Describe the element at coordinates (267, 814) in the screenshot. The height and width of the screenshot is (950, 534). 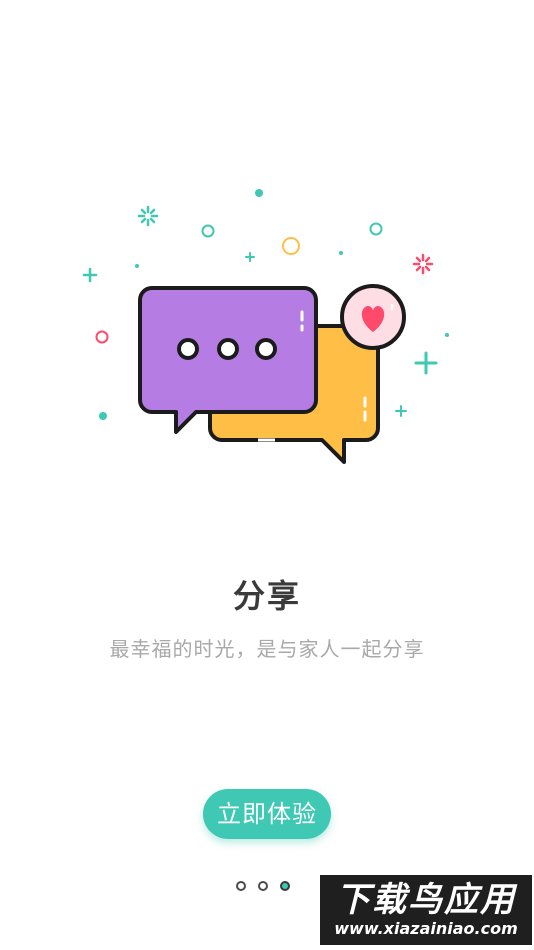
I see `try-now-button: 立即体验` at that location.